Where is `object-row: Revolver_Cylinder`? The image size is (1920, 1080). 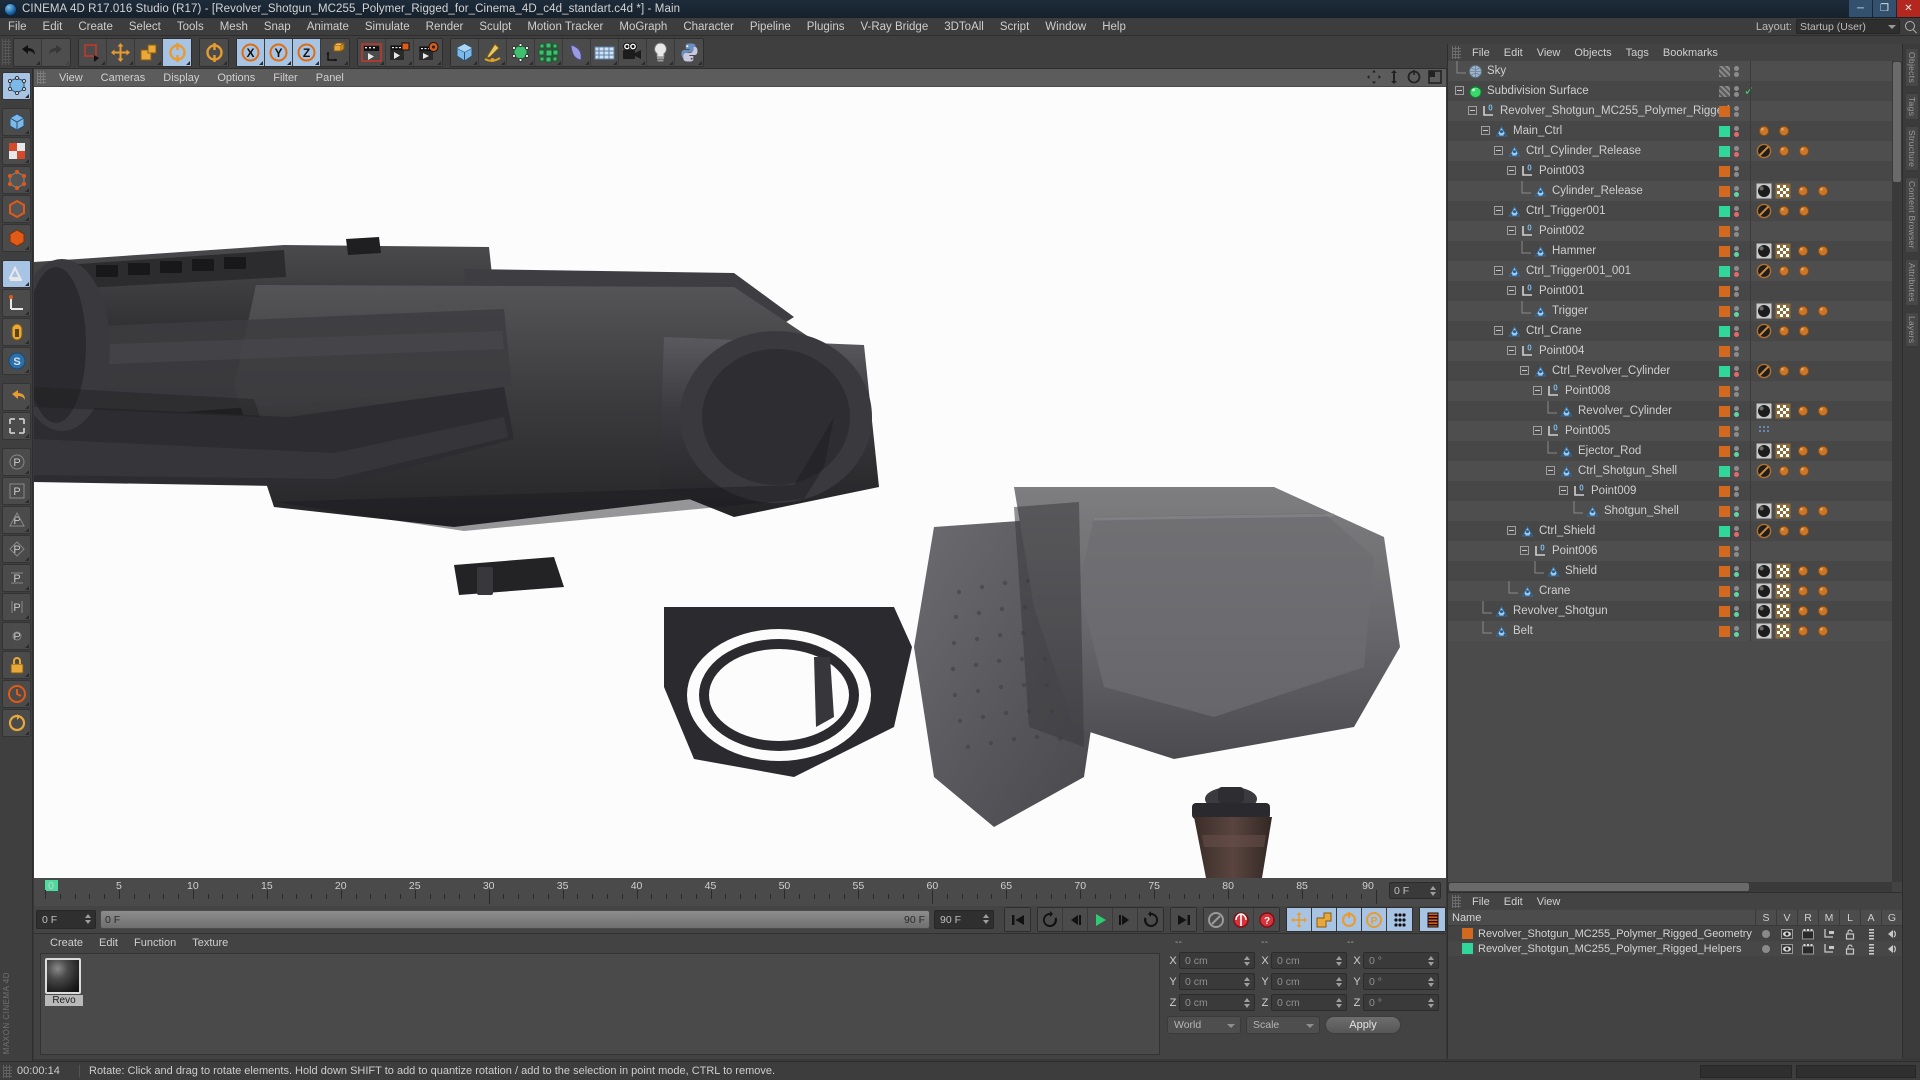
object-row: Revolver_Cylinder is located at coordinates (1670, 411).